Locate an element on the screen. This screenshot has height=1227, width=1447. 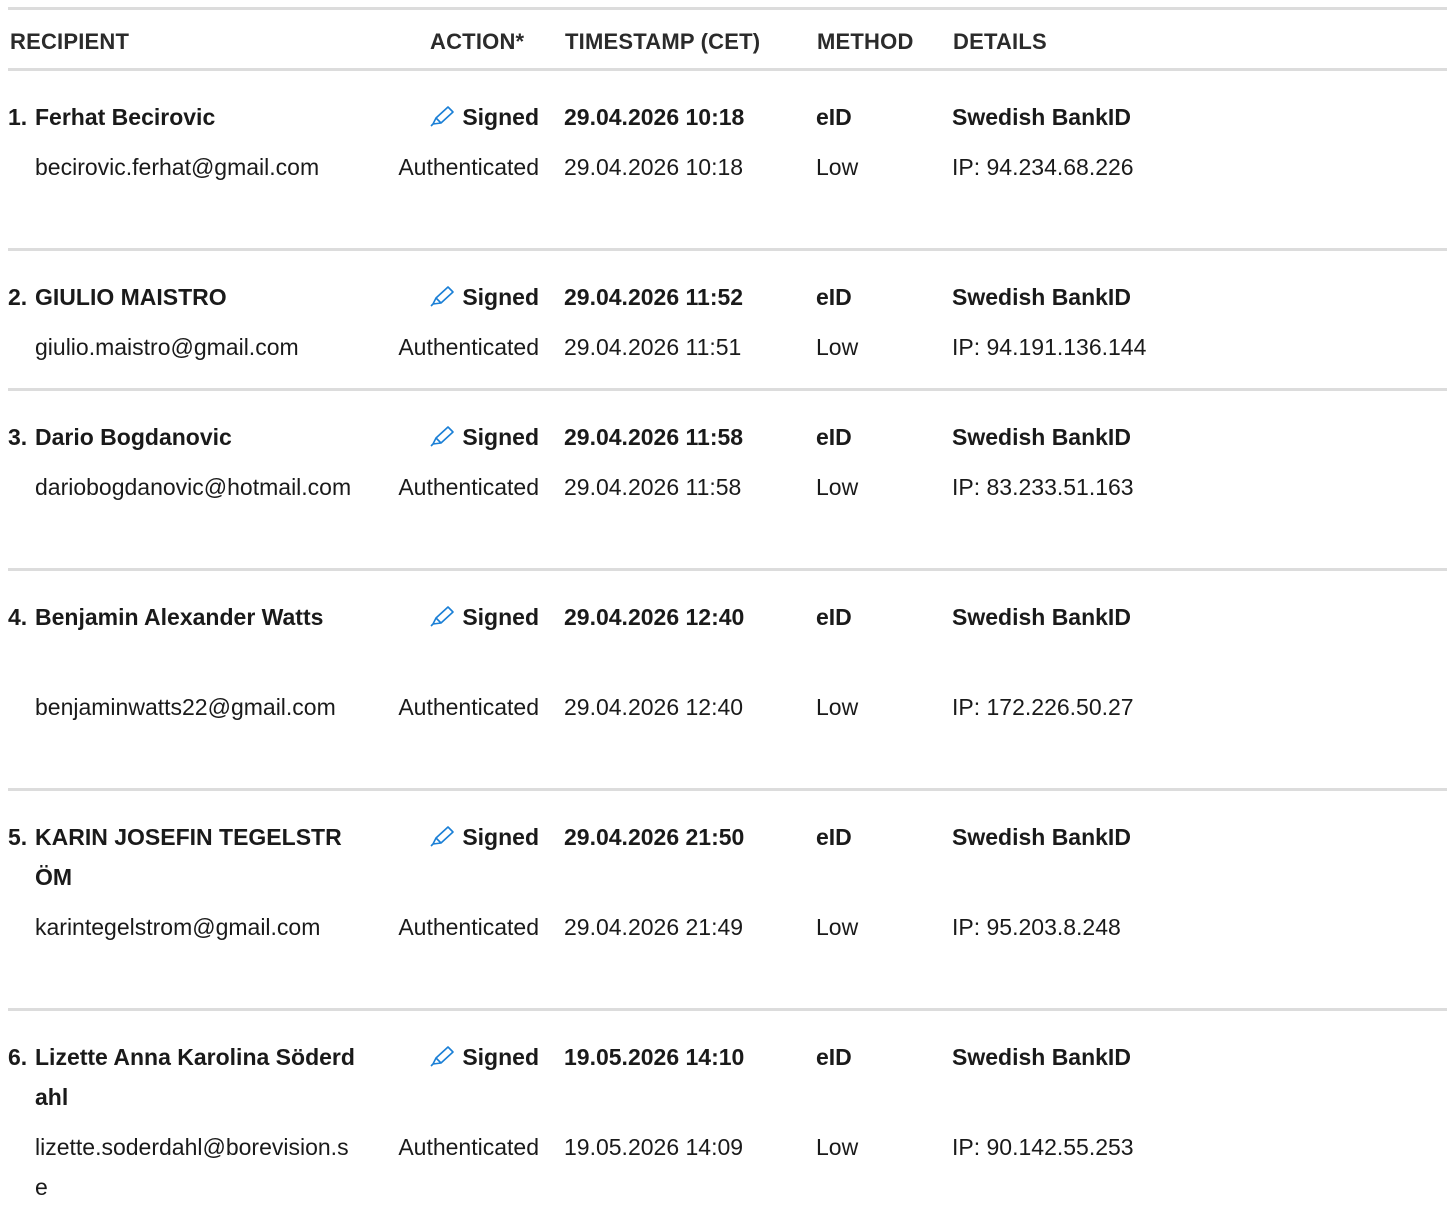
auth-timestamp: 29.04.2026 11:51 is located at coordinates (653, 347).